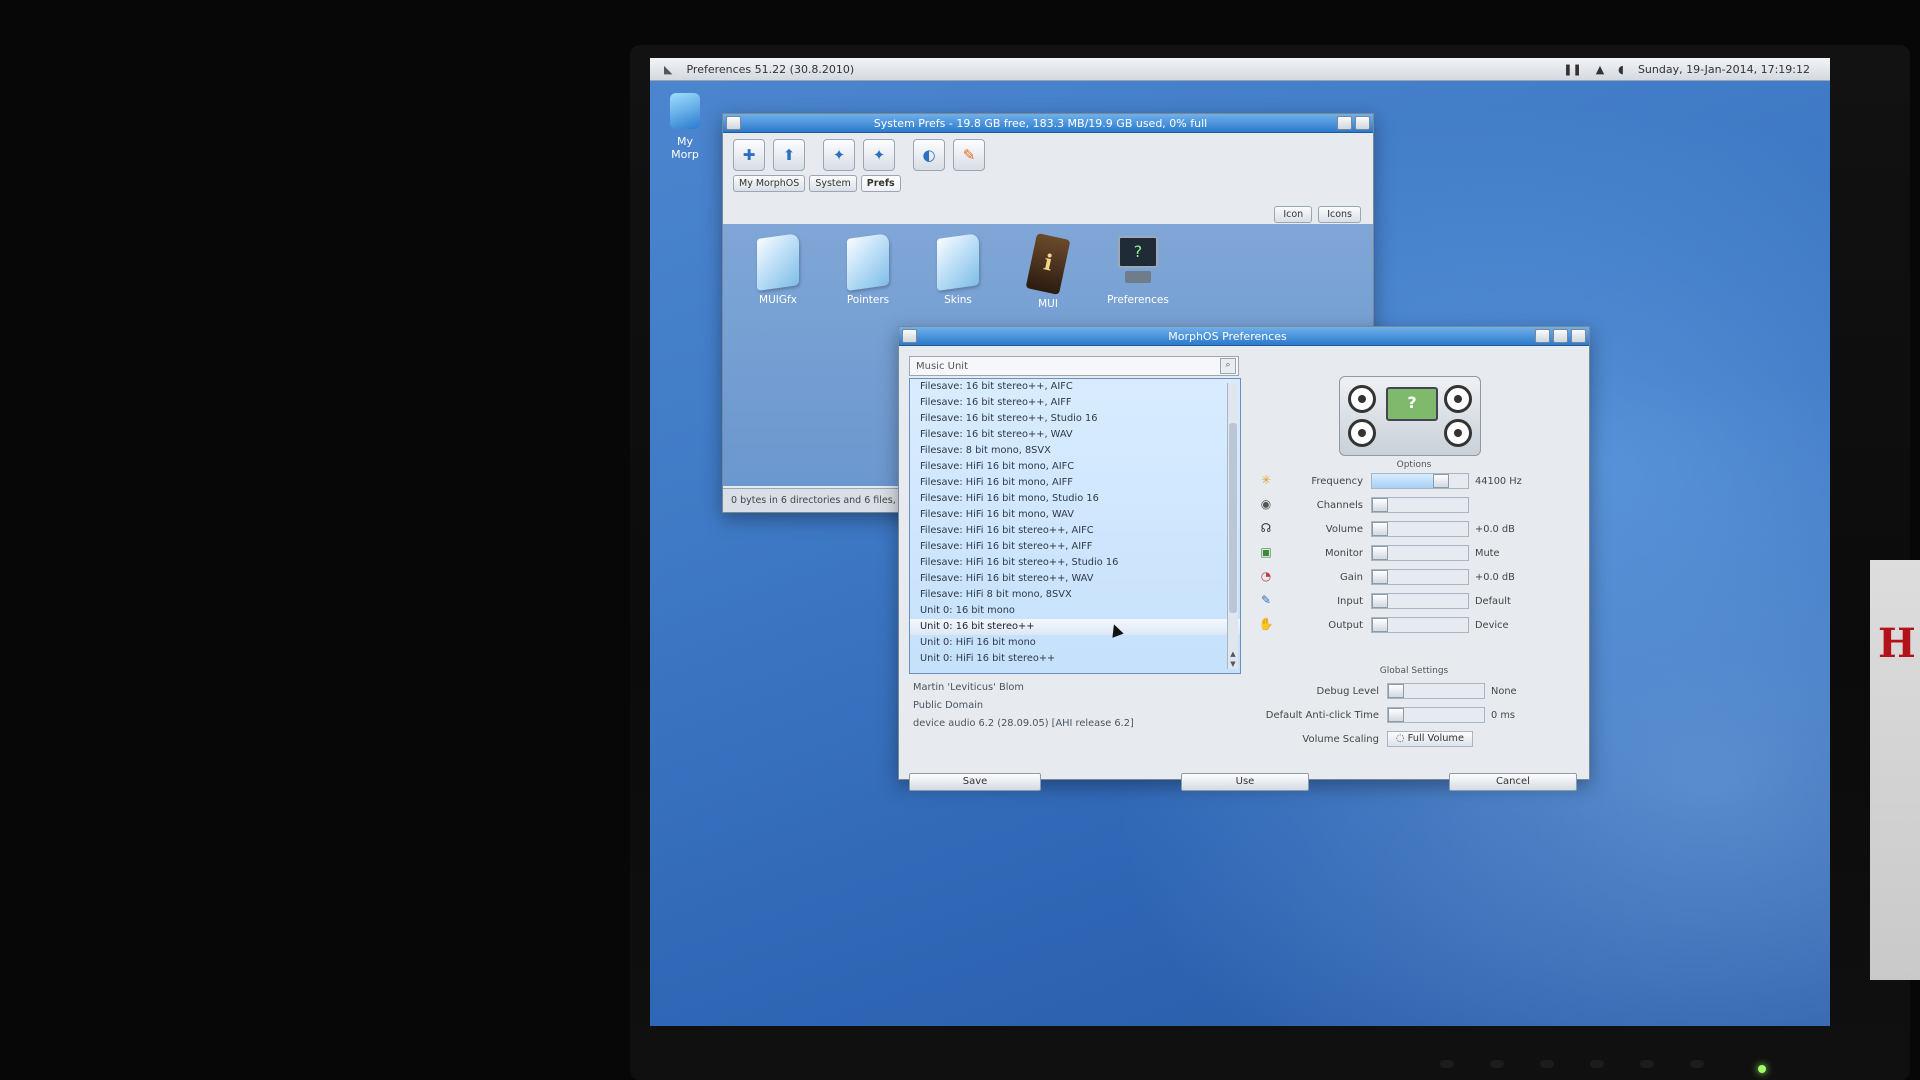 The height and width of the screenshot is (1080, 1920). Describe the element at coordinates (1420, 601) in the screenshot. I see `input-slider` at that location.